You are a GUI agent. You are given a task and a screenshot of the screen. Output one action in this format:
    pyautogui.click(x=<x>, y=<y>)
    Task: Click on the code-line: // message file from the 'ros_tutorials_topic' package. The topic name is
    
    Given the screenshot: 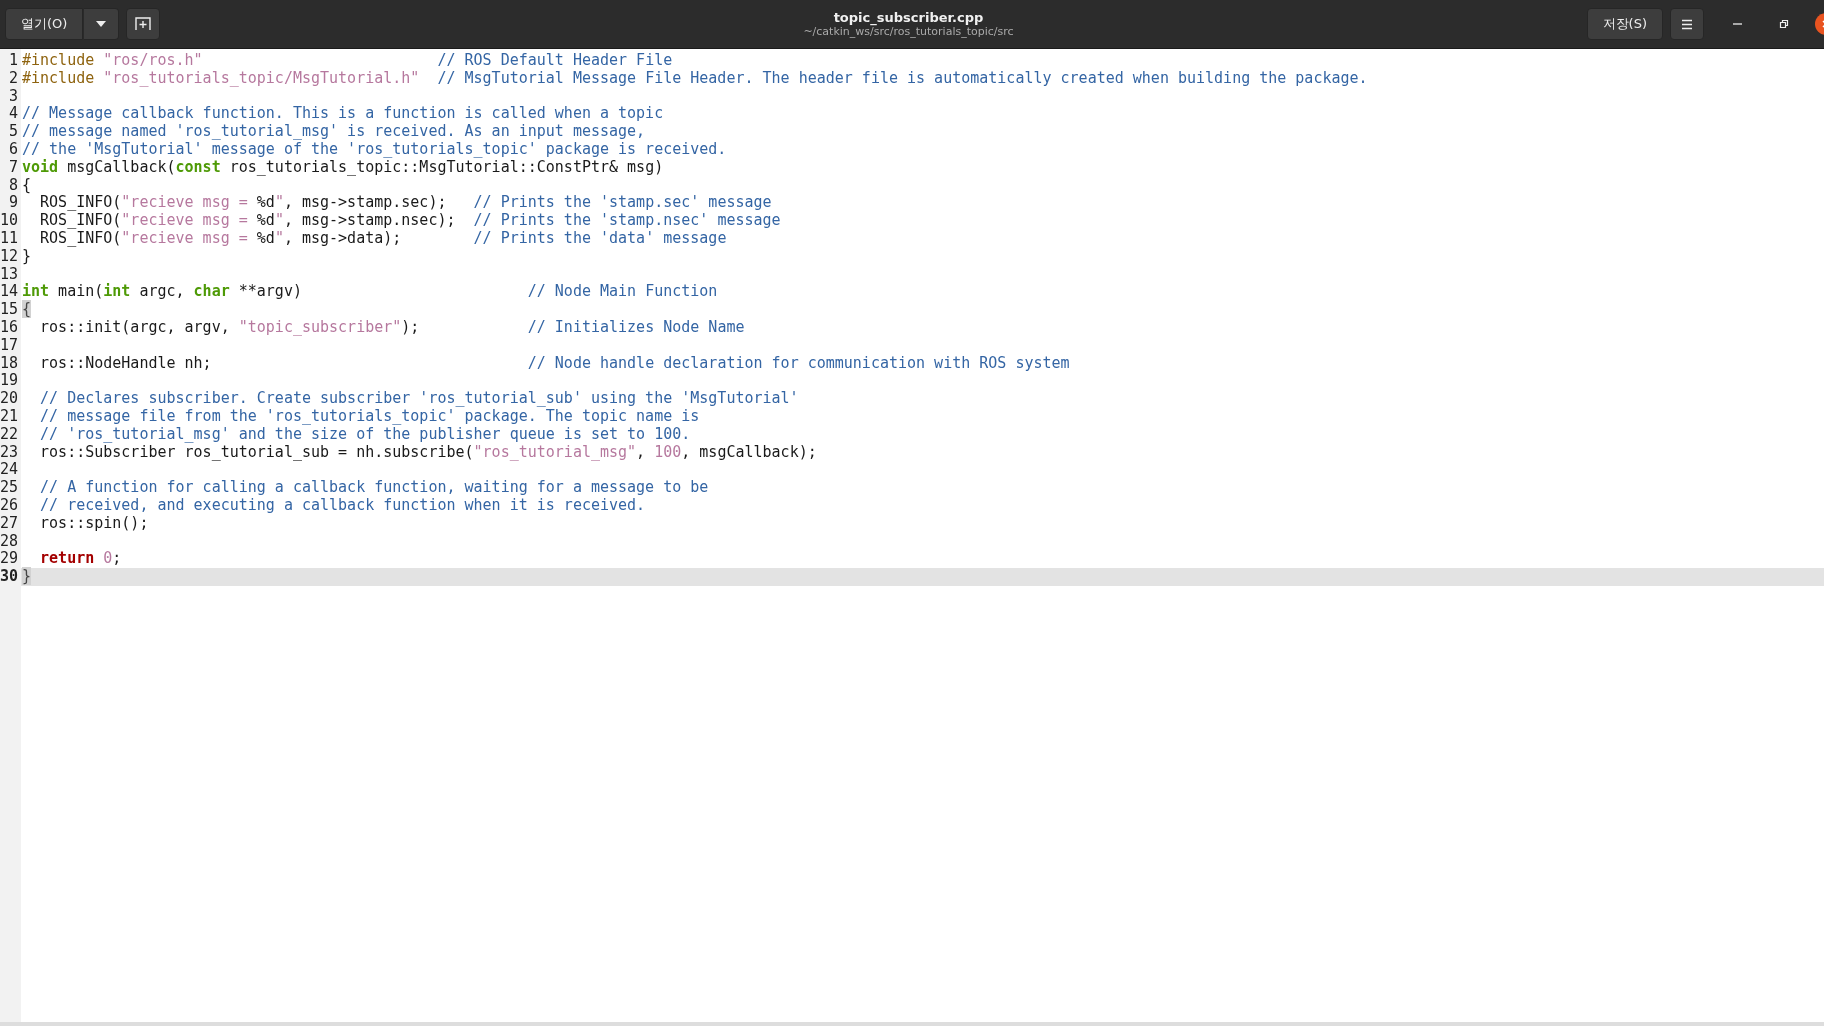 What is the action you would take?
    pyautogui.click(x=370, y=416)
    